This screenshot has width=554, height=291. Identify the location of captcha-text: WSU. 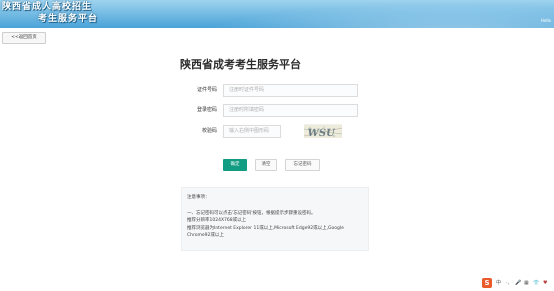
(321, 133).